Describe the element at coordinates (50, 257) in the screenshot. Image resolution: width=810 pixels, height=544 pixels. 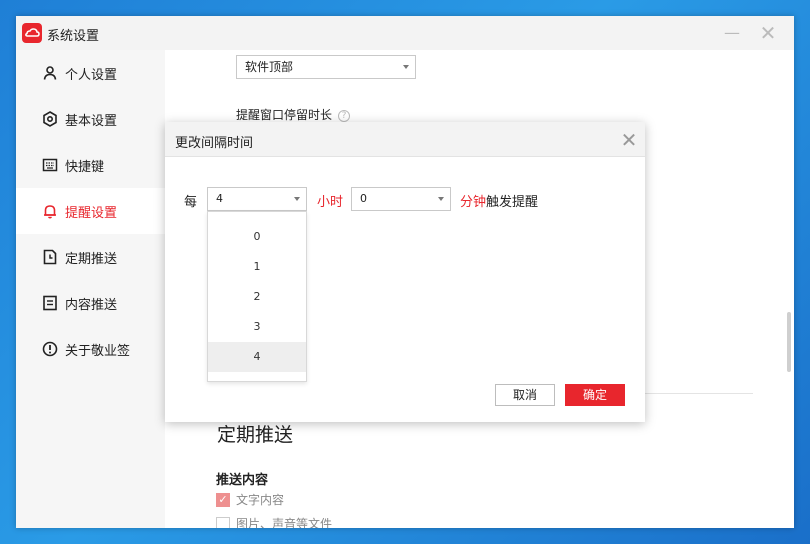
I see `calendar-icon` at that location.